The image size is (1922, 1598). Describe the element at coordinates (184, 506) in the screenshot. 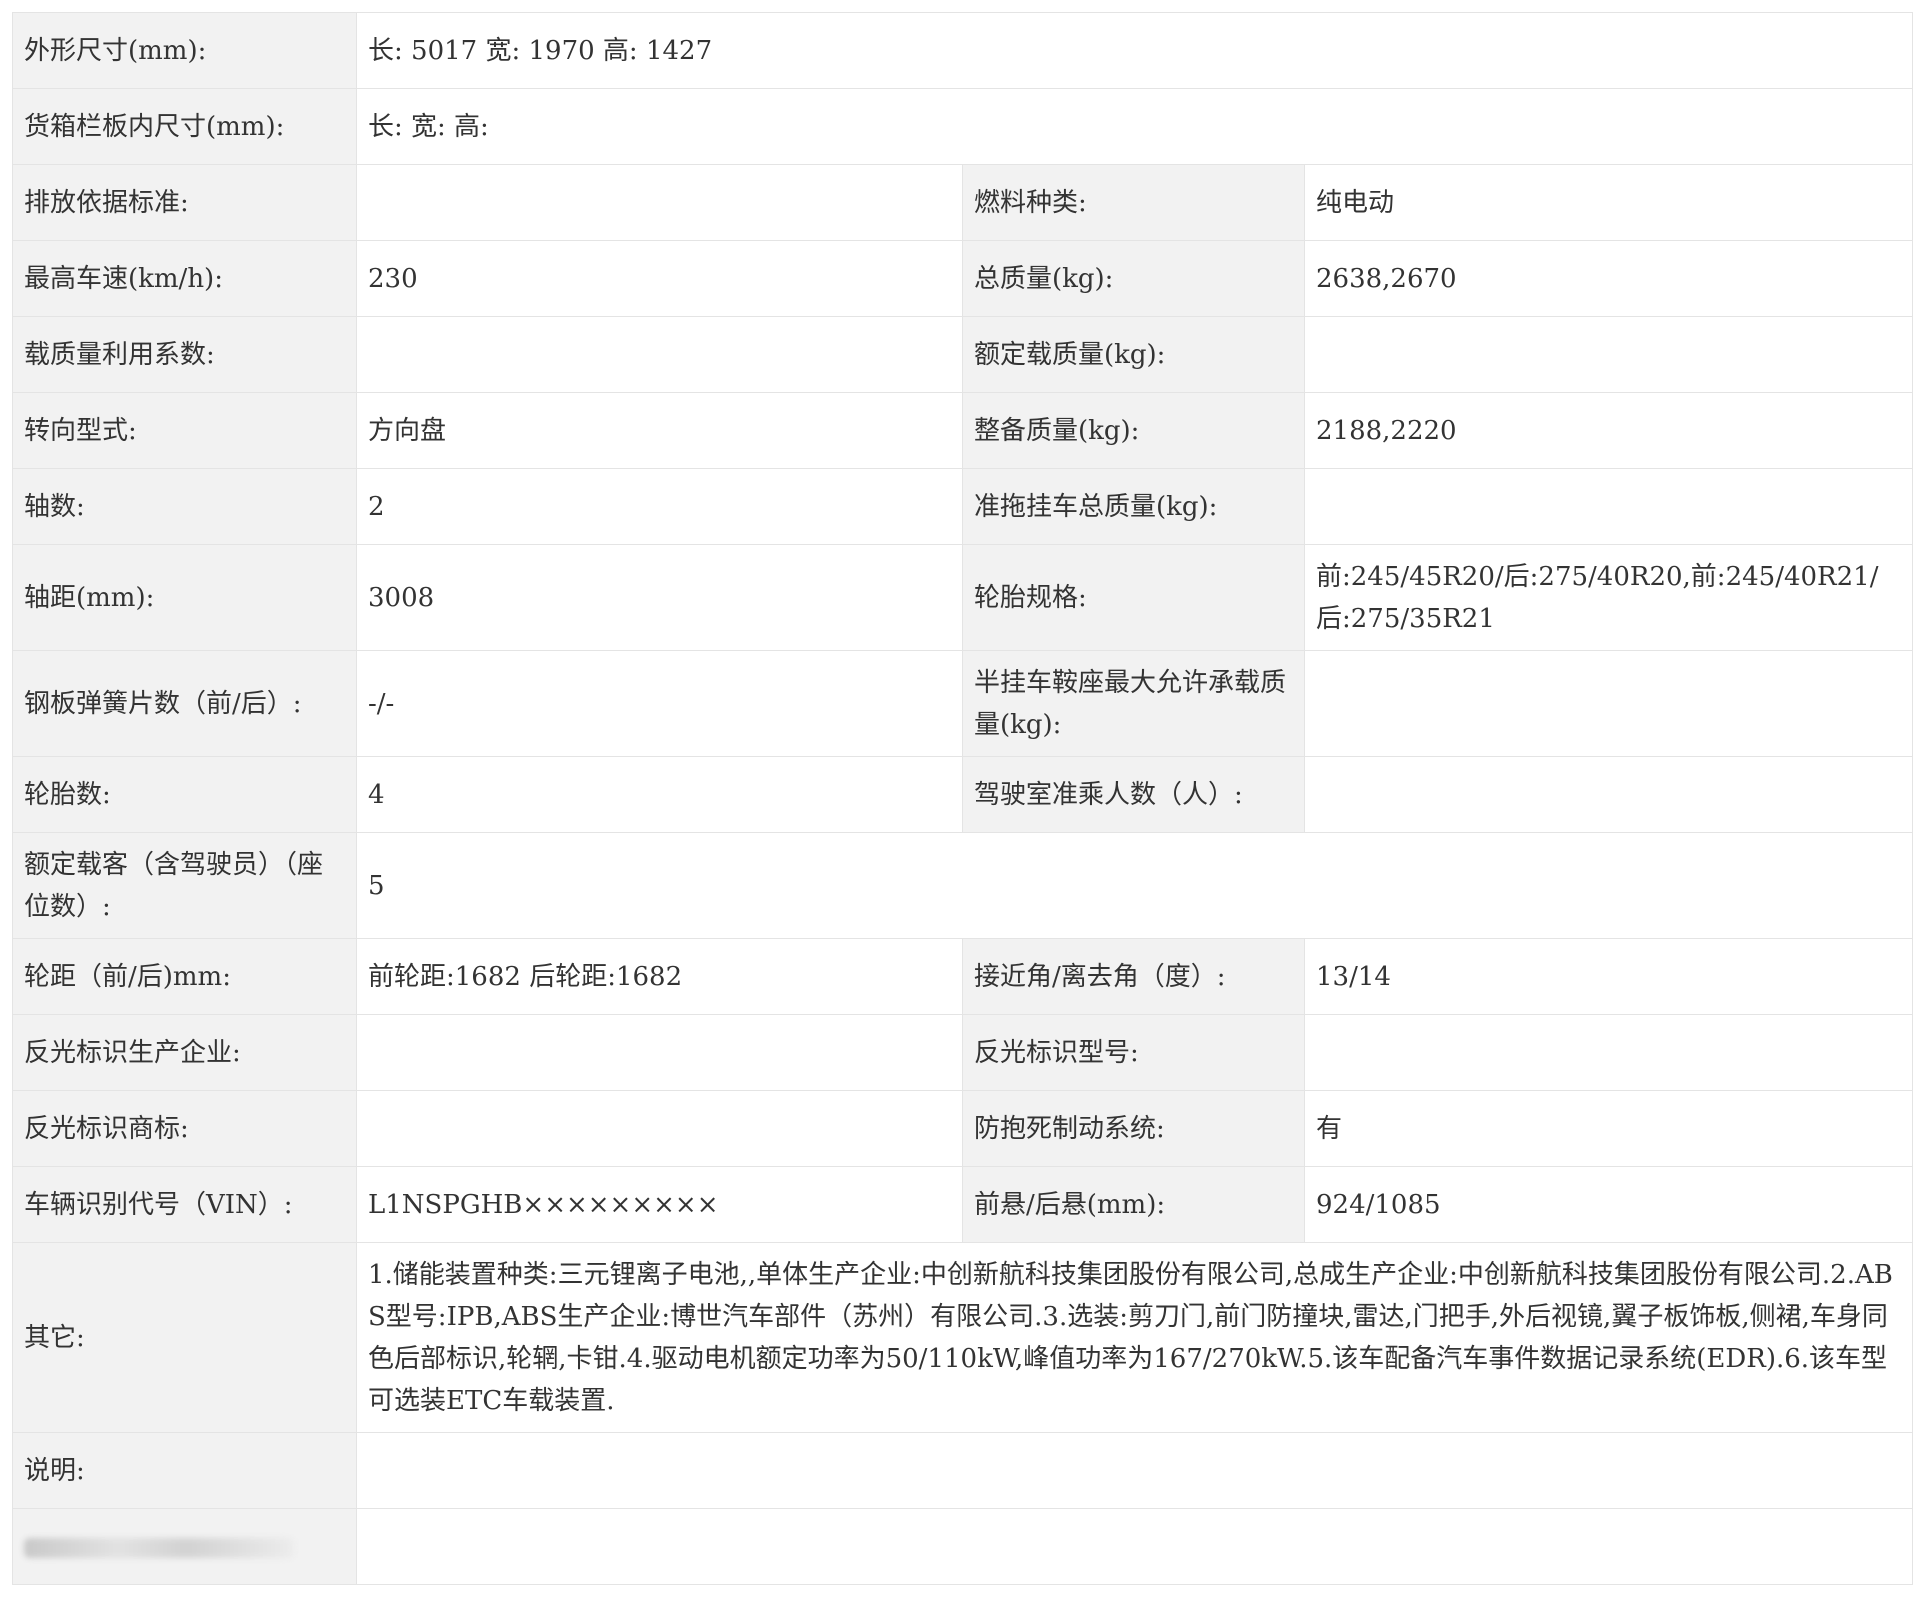

I see `row-label-axles: 轴数:` at that location.